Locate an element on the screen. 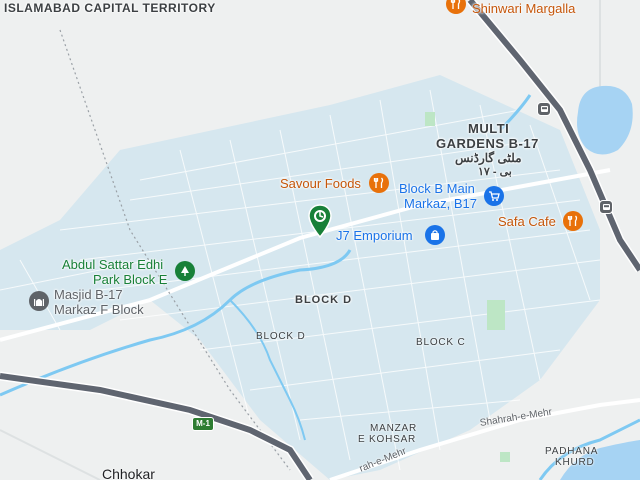 The width and height of the screenshot is (640, 480). area-label-padhana-line1: PADHANA is located at coordinates (572, 451).